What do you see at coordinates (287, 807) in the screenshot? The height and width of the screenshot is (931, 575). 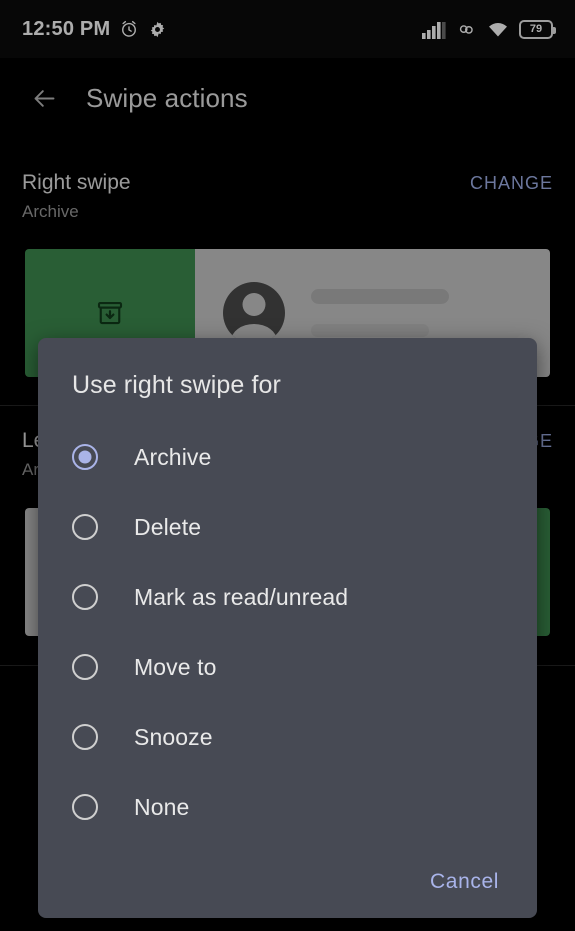 I see `option-none: None` at bounding box center [287, 807].